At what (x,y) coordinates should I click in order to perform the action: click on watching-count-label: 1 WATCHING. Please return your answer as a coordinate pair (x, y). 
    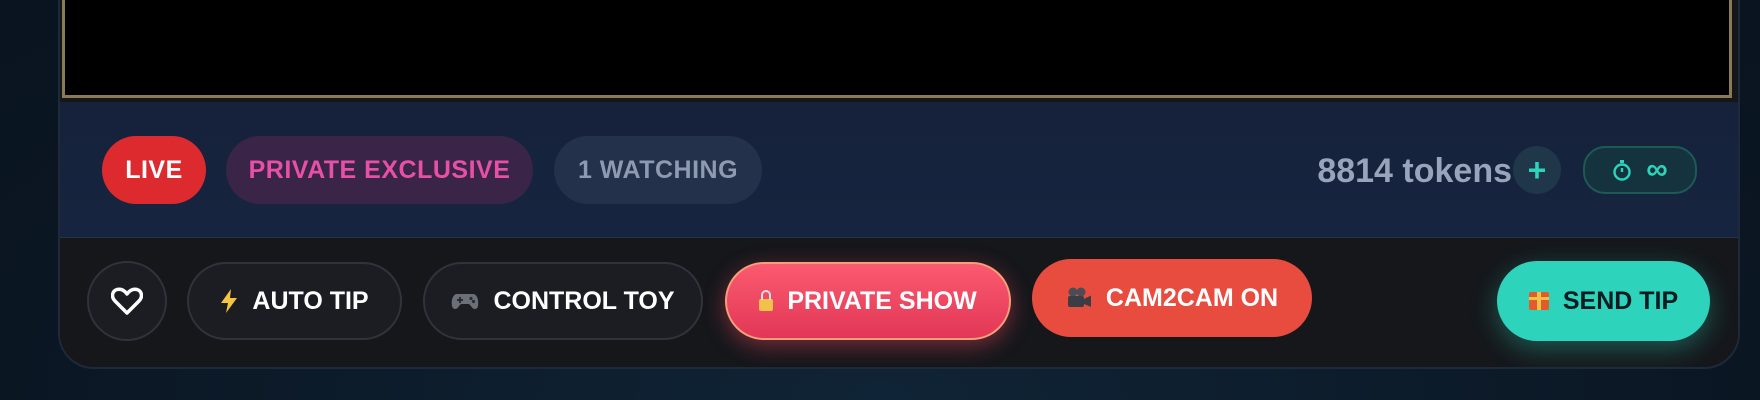
    Looking at the image, I should click on (658, 169).